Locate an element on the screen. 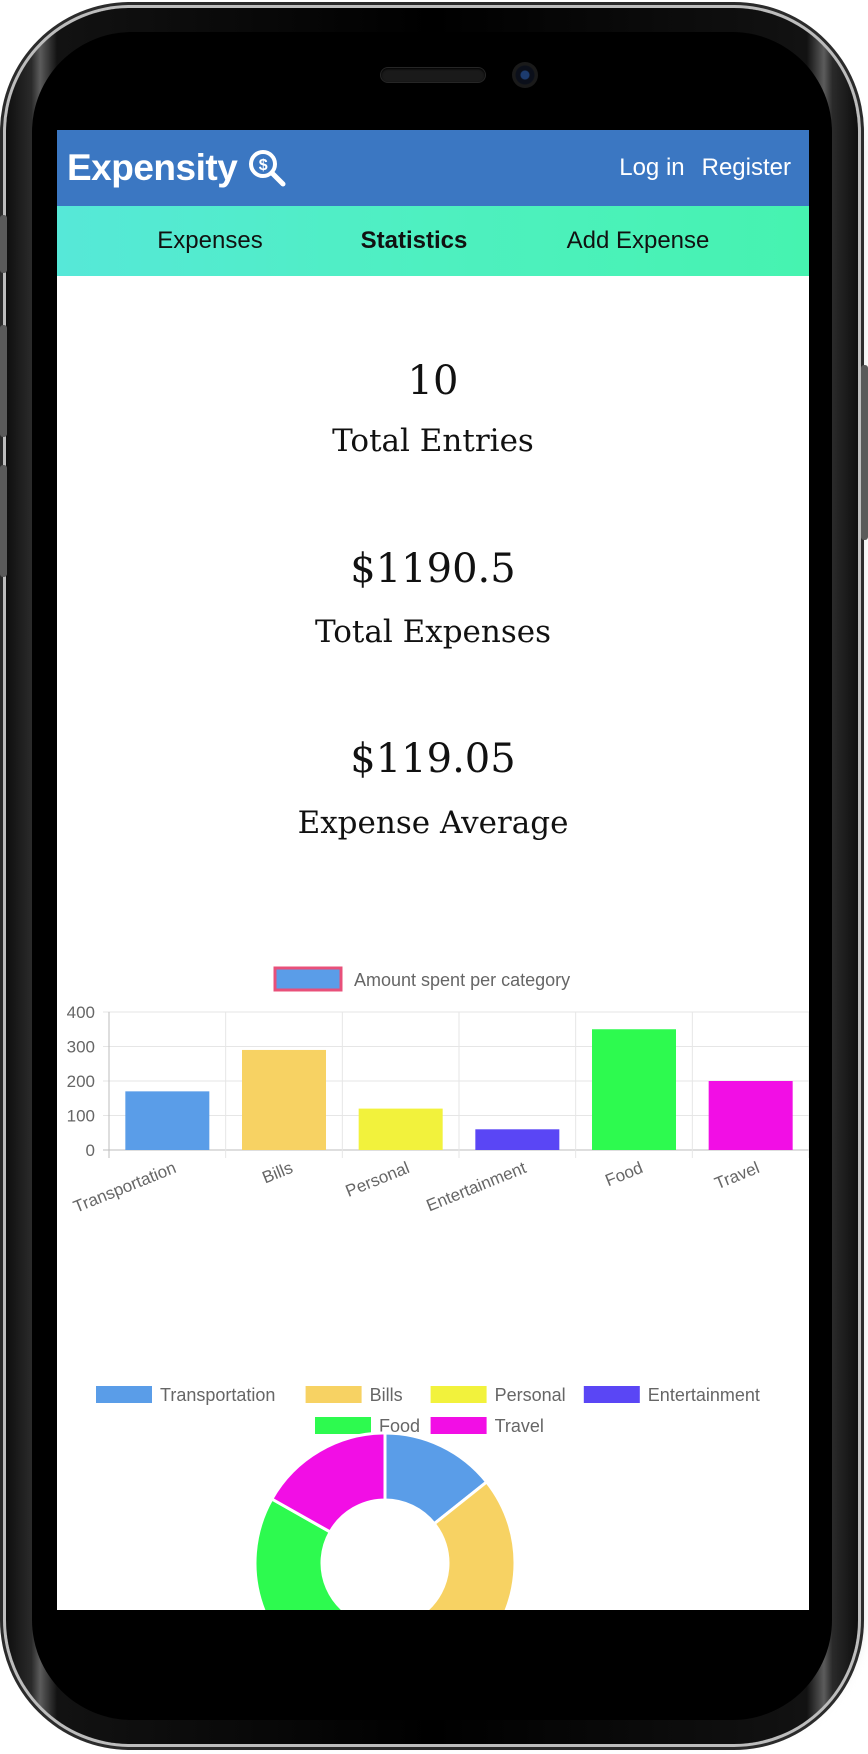  total-expenses-stat: $1190.5 is located at coordinates (433, 569).